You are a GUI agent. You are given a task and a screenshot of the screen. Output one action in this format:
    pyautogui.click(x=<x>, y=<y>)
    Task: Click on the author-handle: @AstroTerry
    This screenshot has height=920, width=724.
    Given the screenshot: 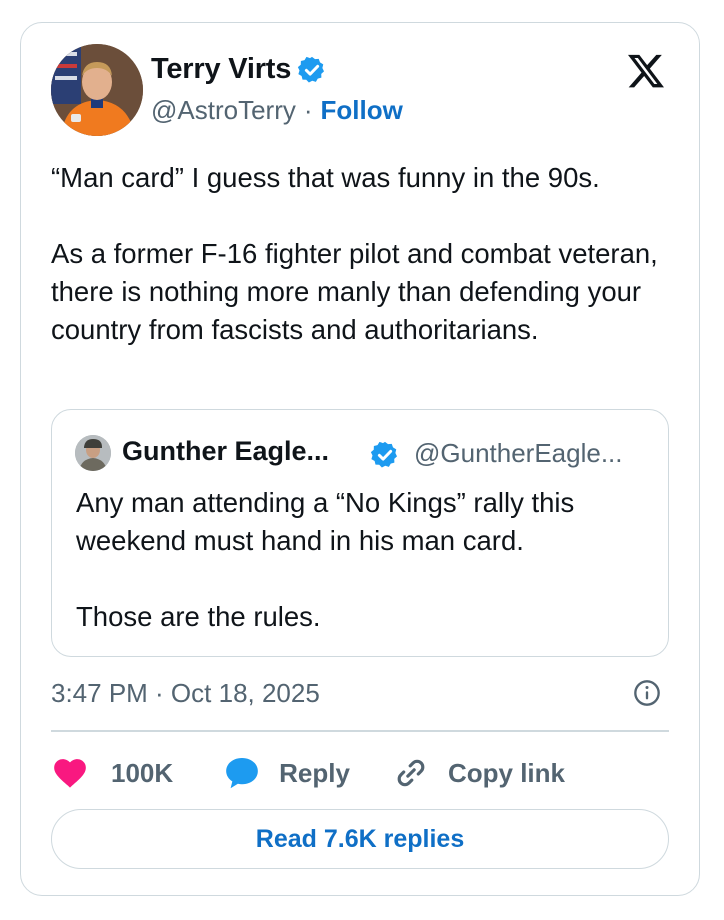 What is the action you would take?
    pyautogui.click(x=223, y=110)
    